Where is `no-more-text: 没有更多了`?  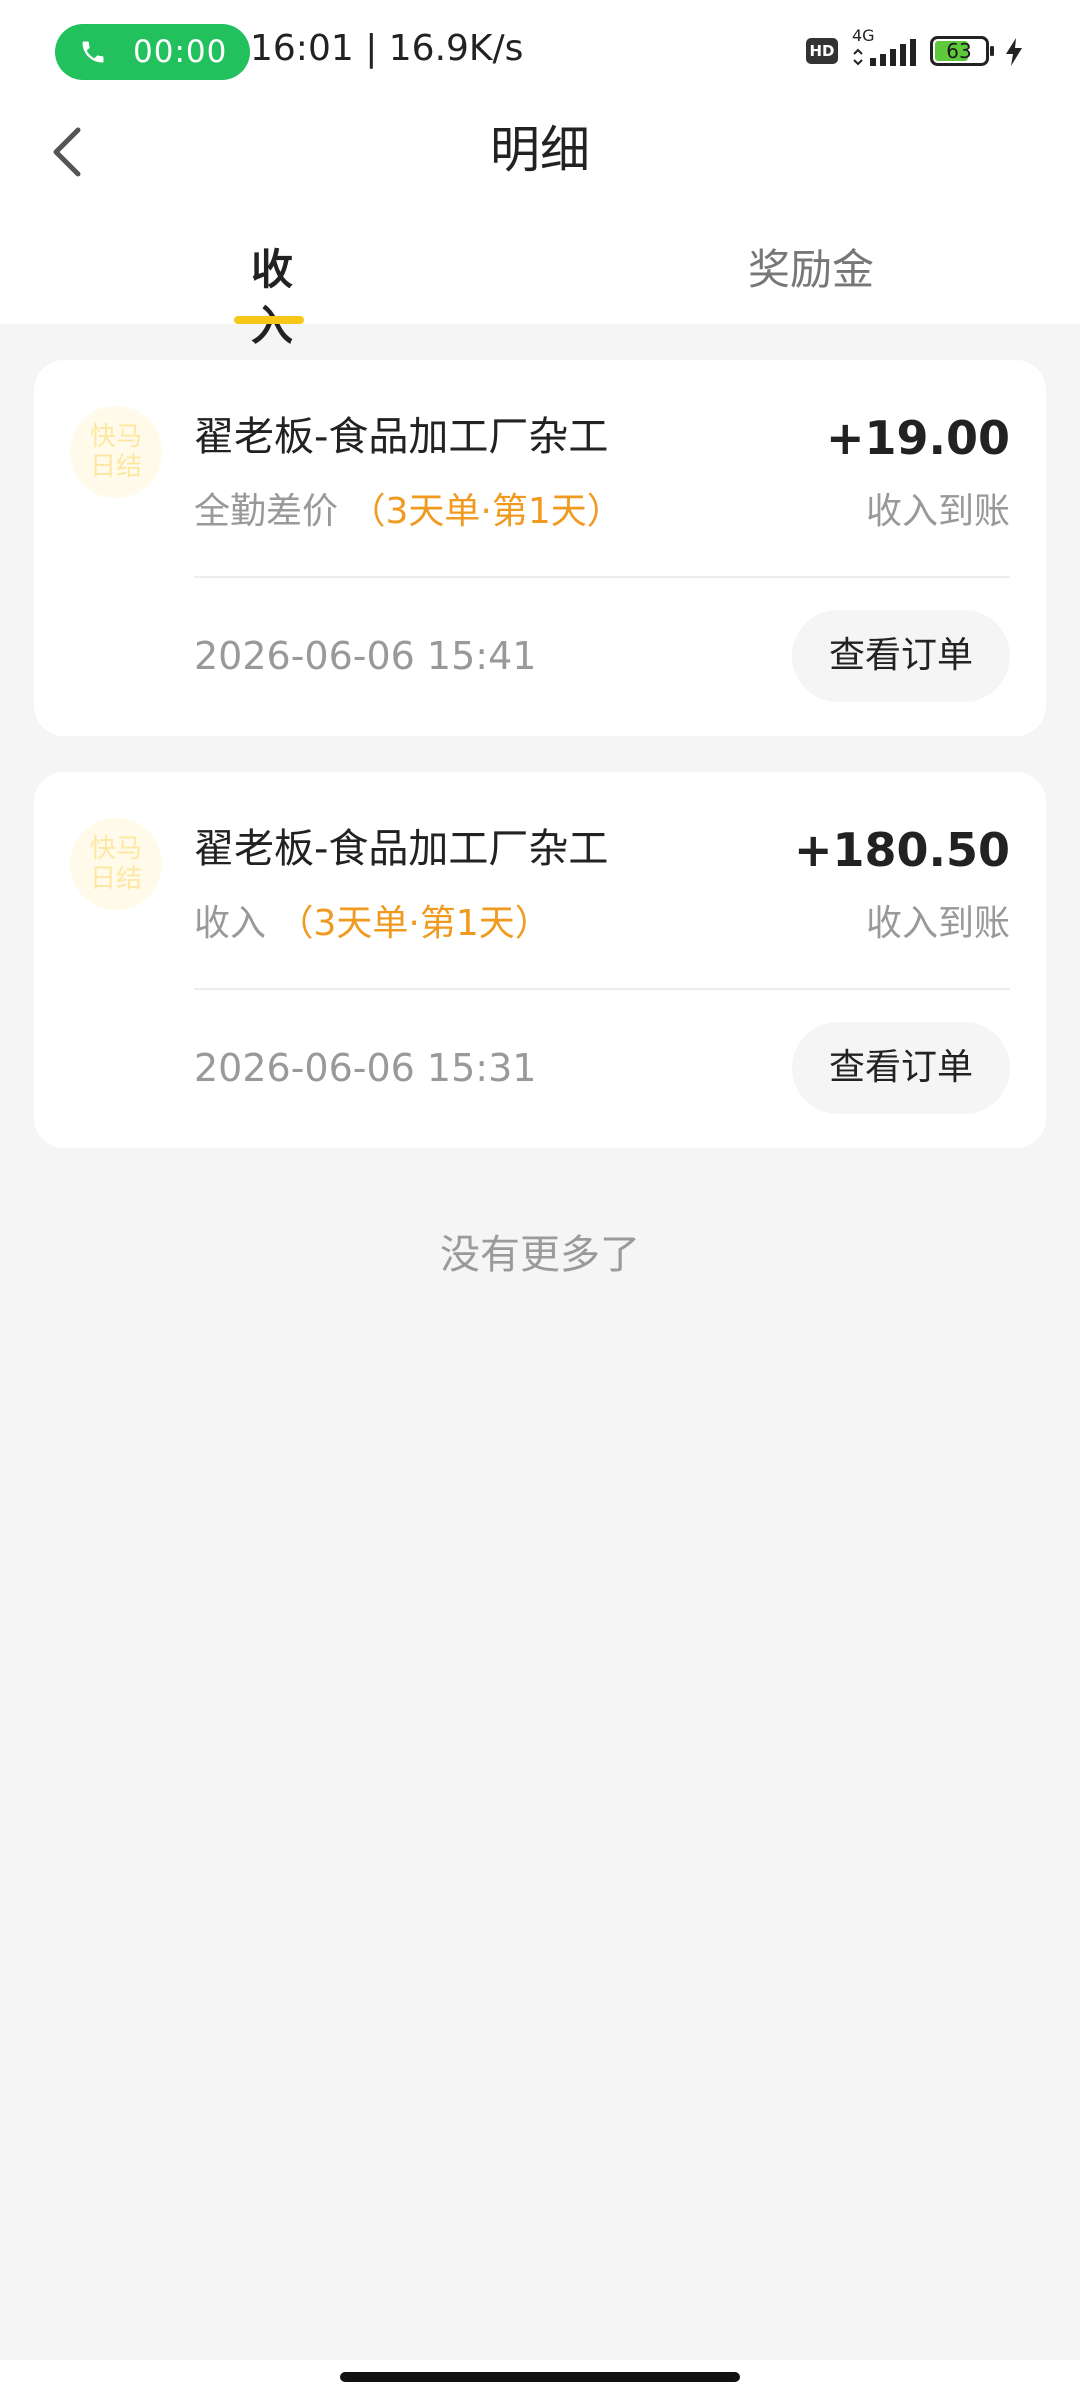
no-more-text: 没有更多了 is located at coordinates (540, 1255).